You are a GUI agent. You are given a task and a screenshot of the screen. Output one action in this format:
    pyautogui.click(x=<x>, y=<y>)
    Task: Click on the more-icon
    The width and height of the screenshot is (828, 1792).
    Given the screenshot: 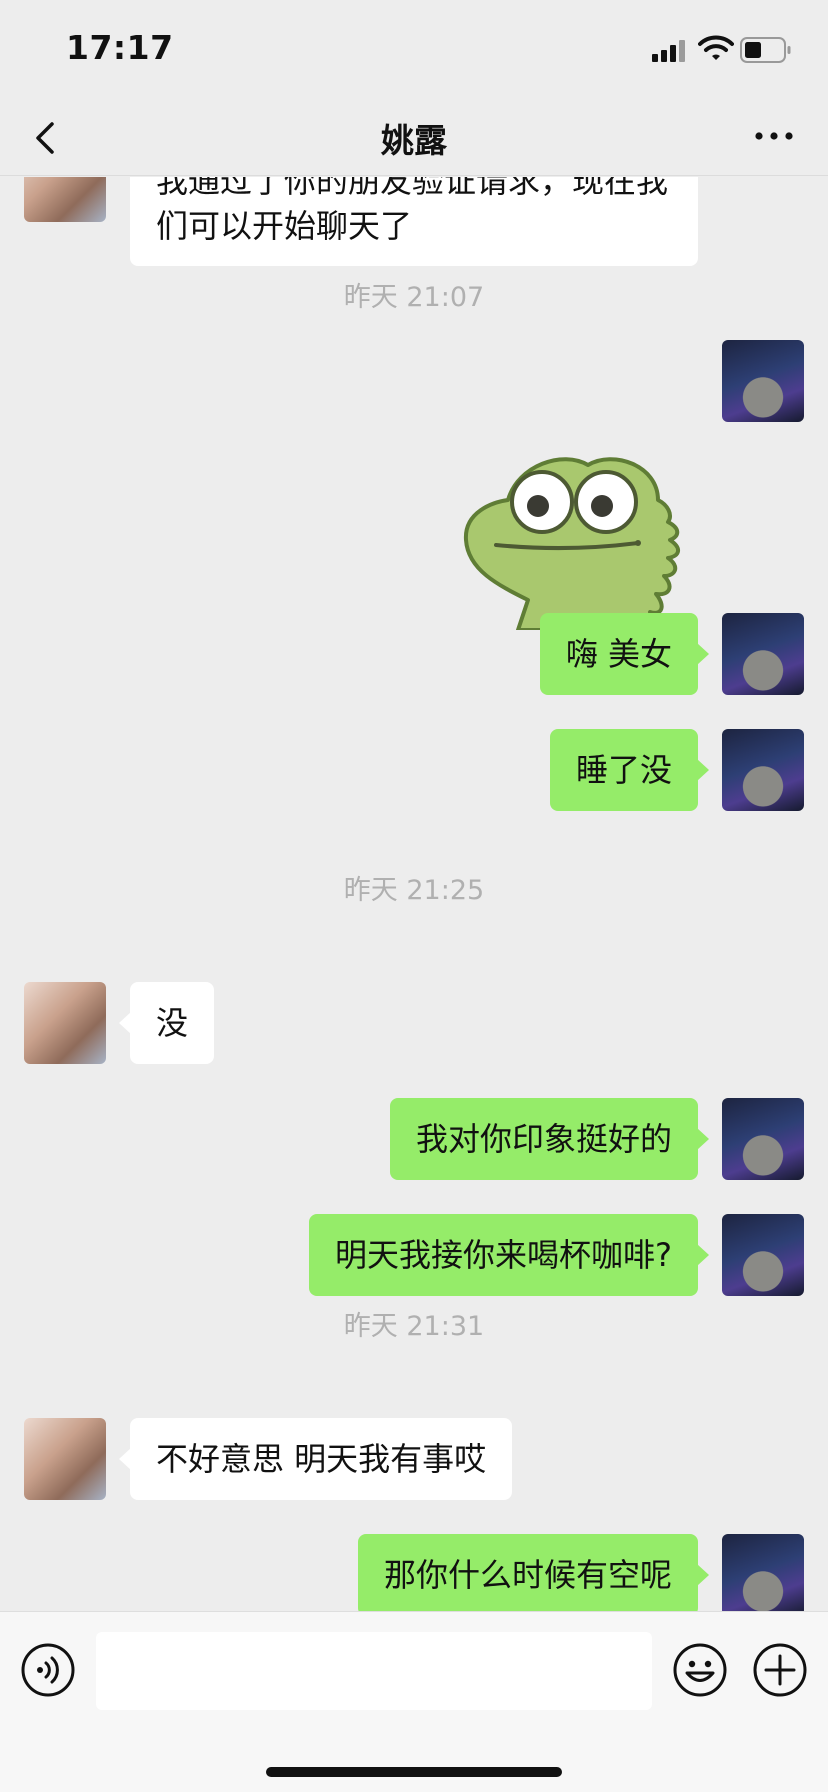 What is the action you would take?
    pyautogui.click(x=774, y=136)
    